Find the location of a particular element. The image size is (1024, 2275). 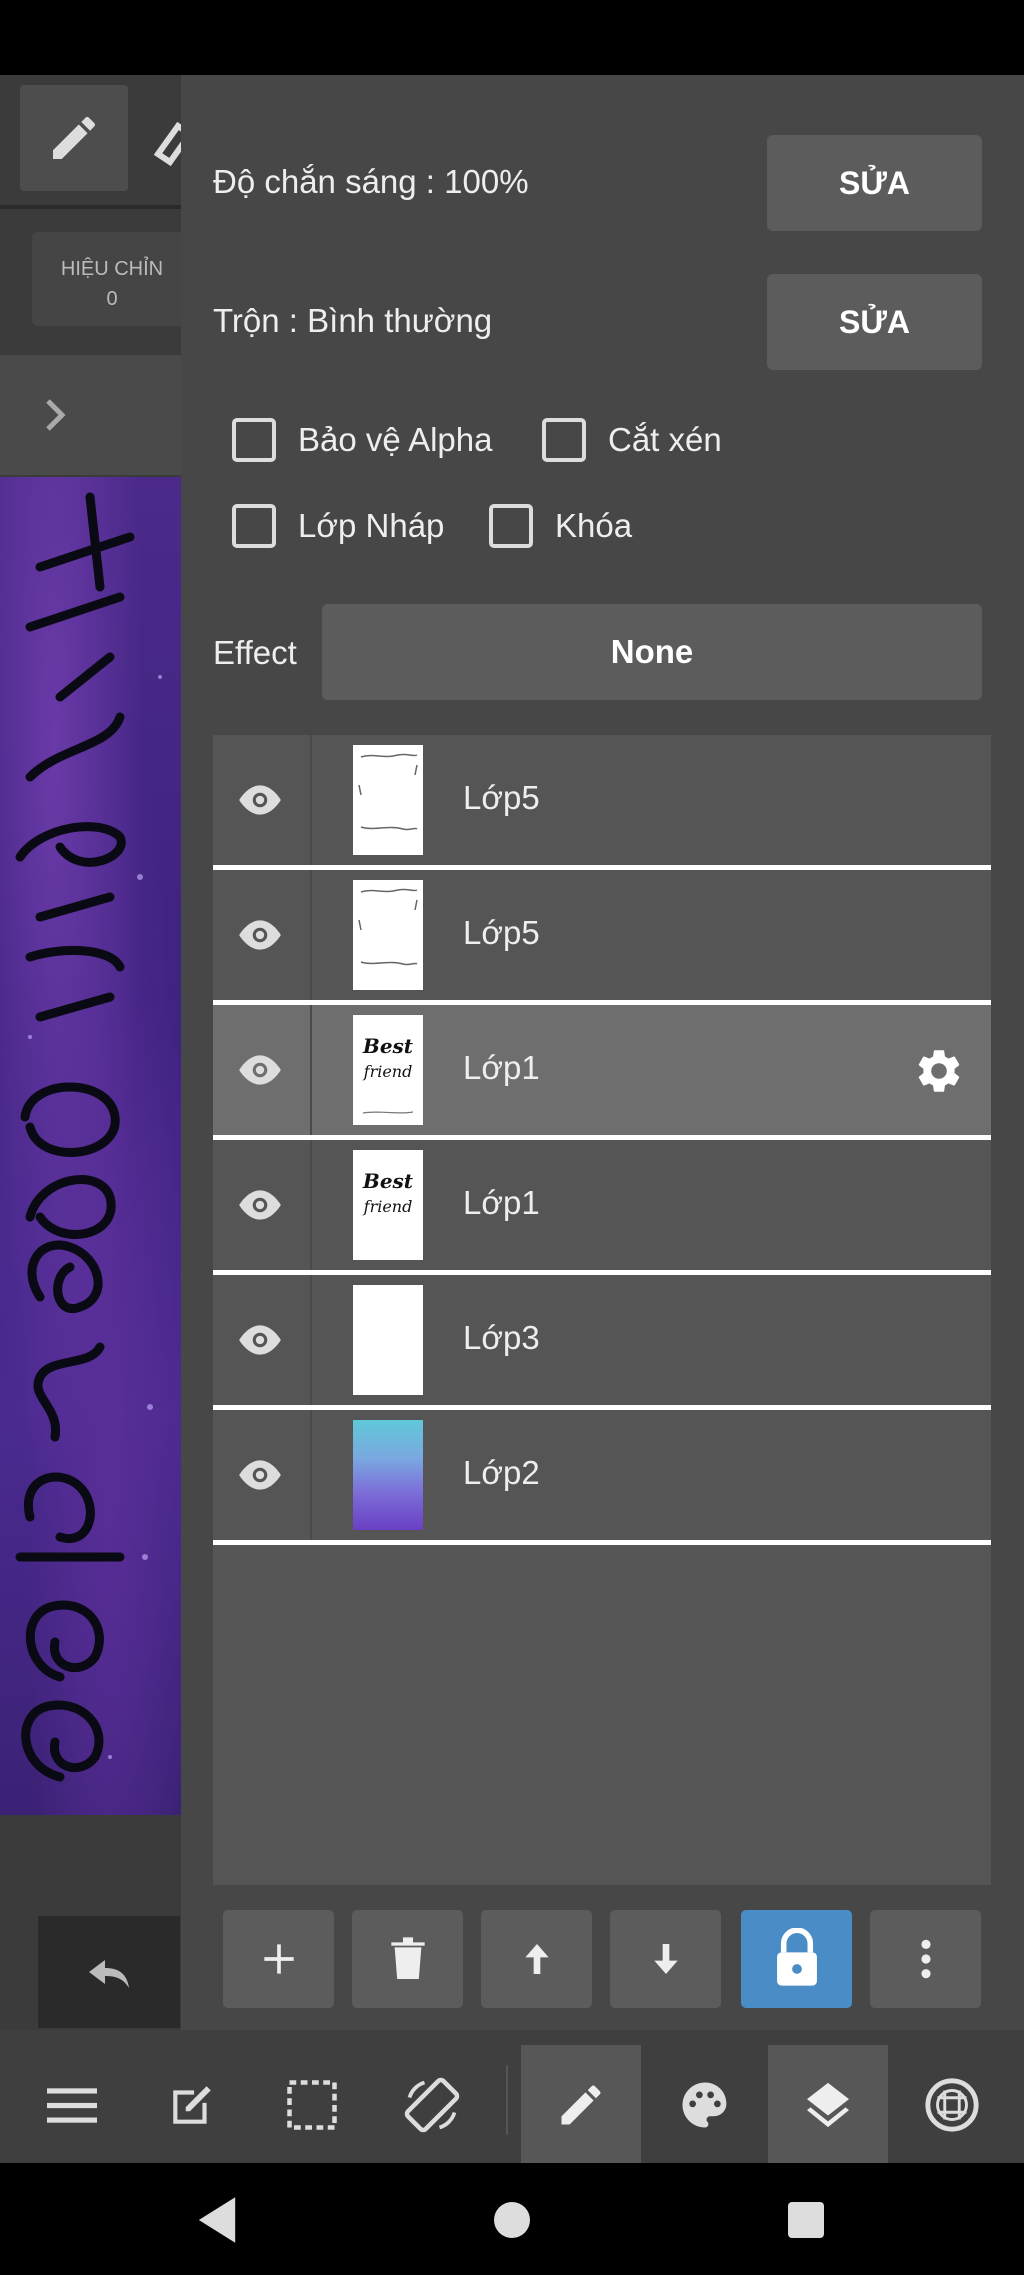

back-nav-button is located at coordinates (217, 2220).